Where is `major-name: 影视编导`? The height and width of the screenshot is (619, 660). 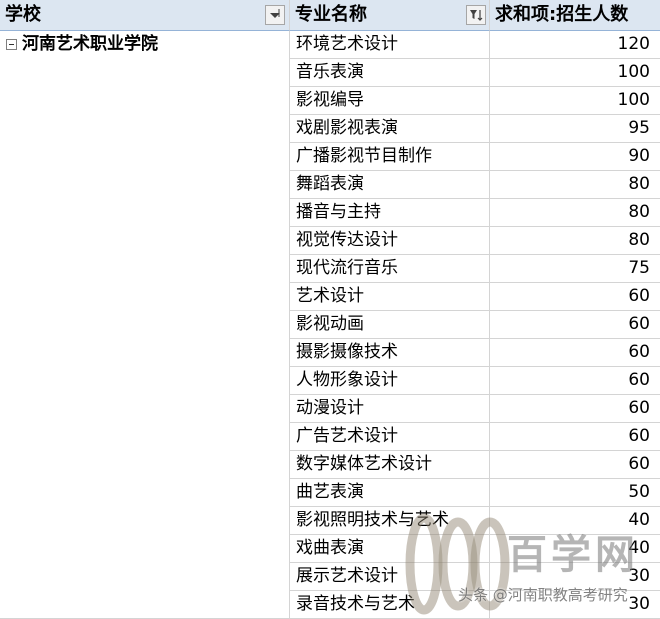
major-name: 影视编导 is located at coordinates (330, 100).